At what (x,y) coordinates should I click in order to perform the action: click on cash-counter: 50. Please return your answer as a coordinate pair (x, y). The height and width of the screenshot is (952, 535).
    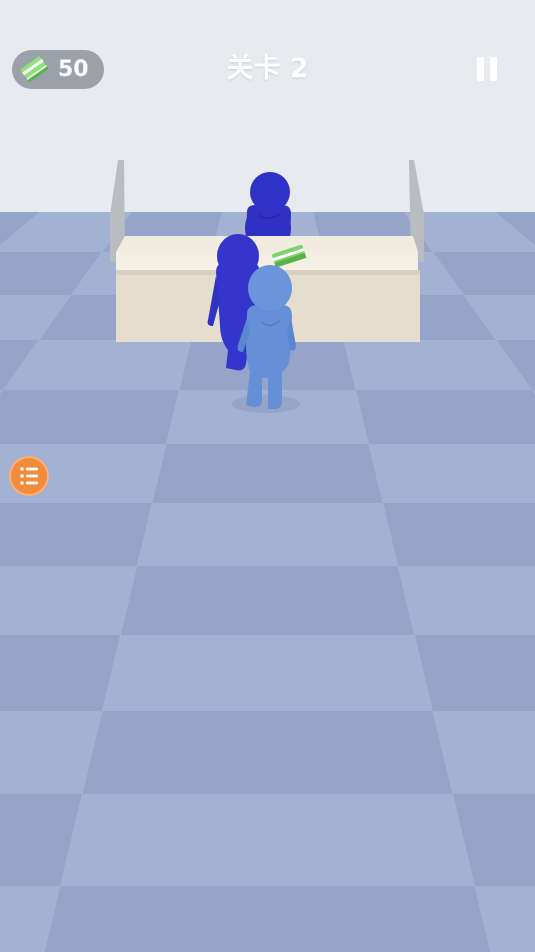
    Looking at the image, I should click on (58, 69).